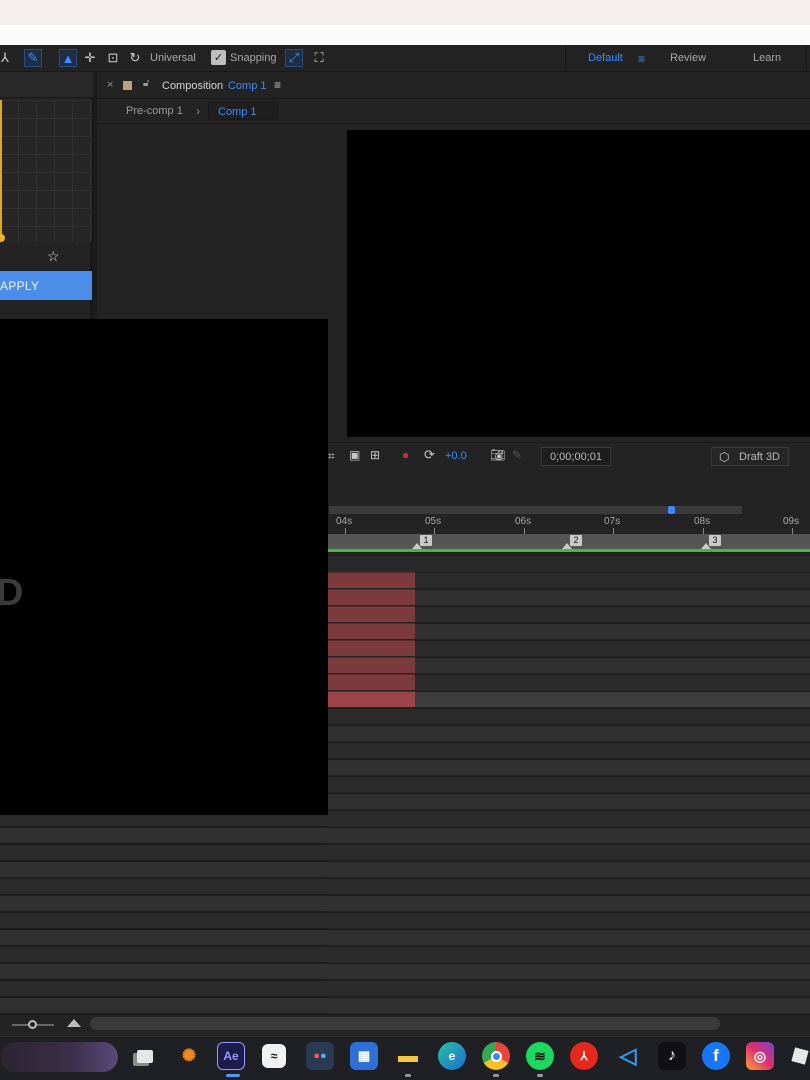 The width and height of the screenshot is (810, 1080). What do you see at coordinates (568, 550) in the screenshot?
I see `work-area-indicator` at bounding box center [568, 550].